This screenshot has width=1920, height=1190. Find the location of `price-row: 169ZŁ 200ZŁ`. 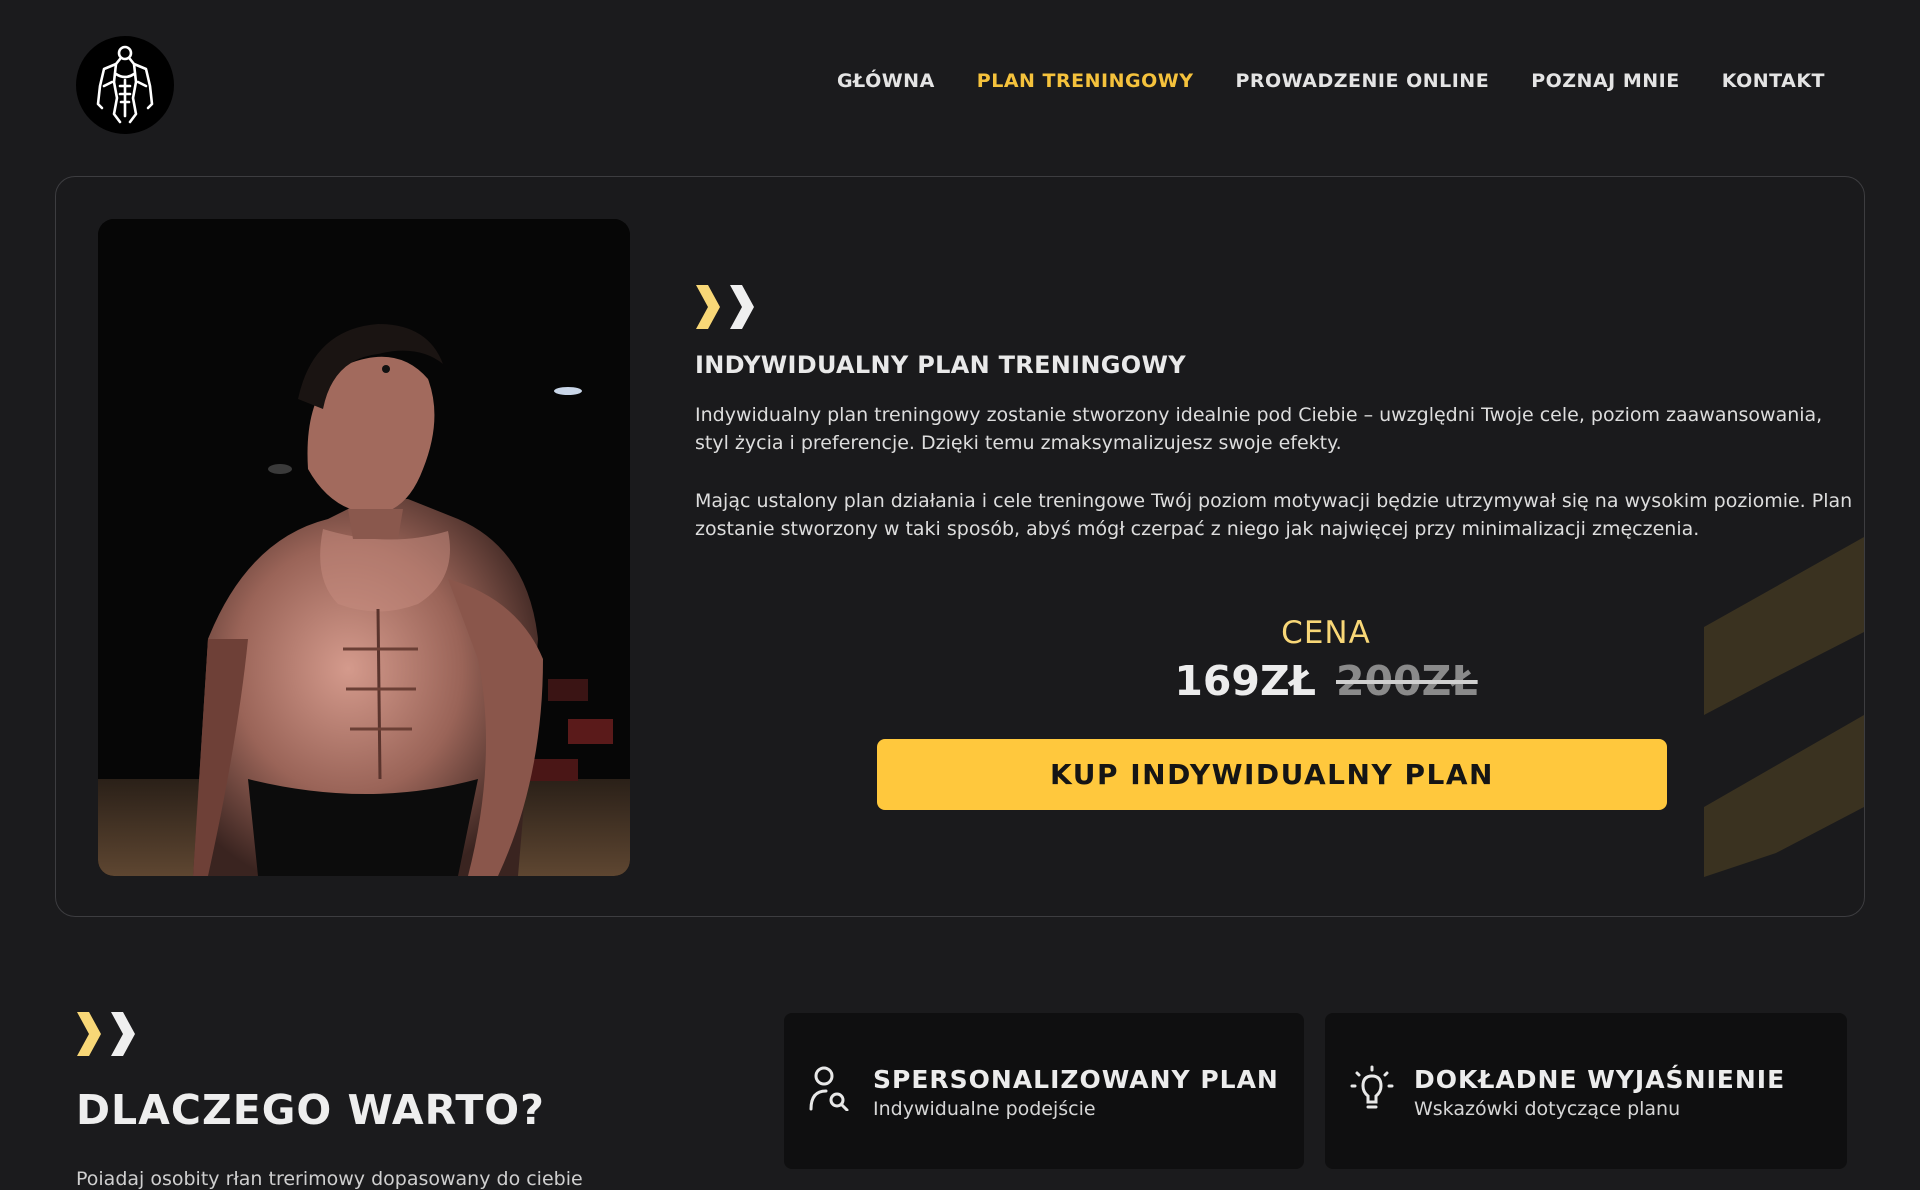

price-row: 169ZŁ 200ZŁ is located at coordinates (1326, 681).